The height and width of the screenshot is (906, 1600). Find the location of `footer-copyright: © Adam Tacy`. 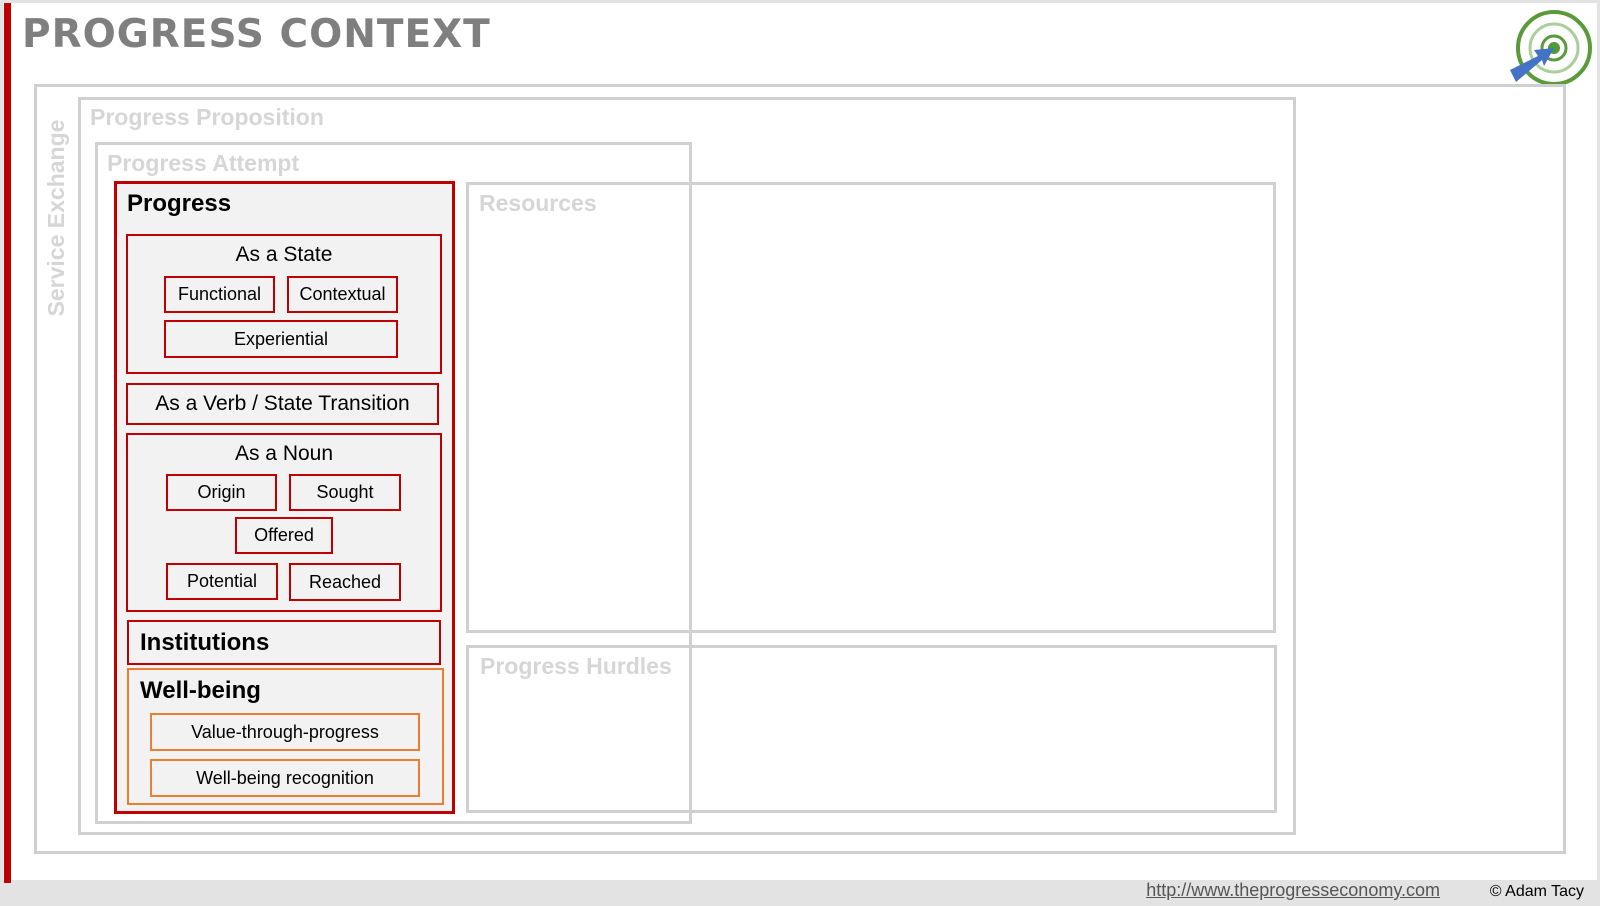

footer-copyright: © Adam Tacy is located at coordinates (1536, 891).